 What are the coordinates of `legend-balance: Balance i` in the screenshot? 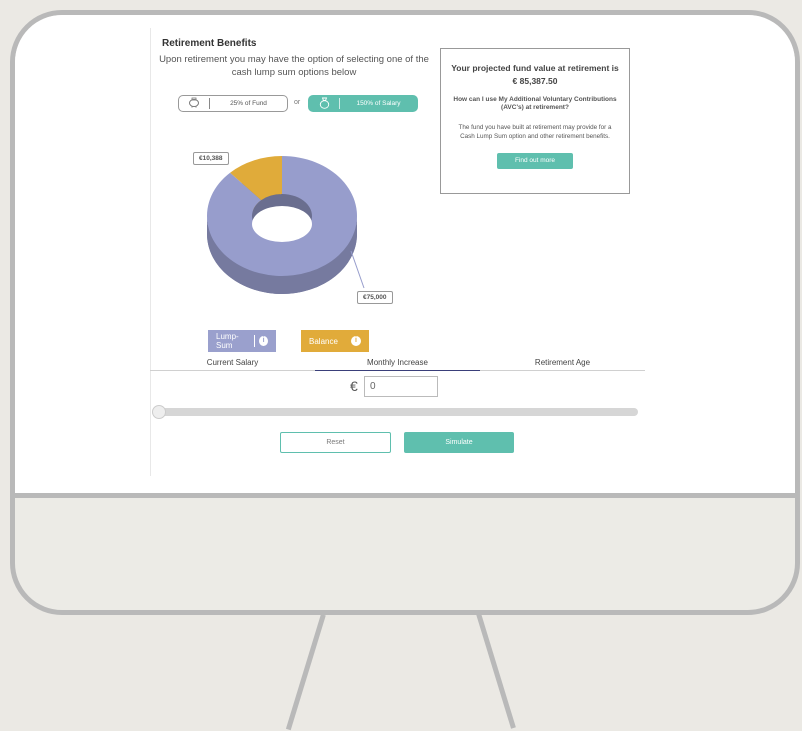 It's located at (335, 341).